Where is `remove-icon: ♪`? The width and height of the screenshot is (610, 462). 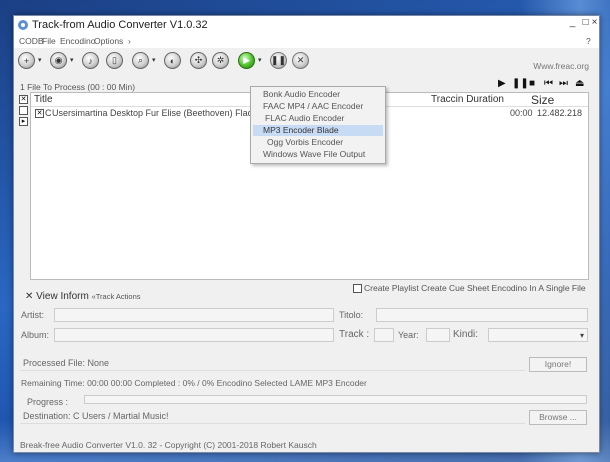
remove-icon: ♪ is located at coordinates (90, 60).